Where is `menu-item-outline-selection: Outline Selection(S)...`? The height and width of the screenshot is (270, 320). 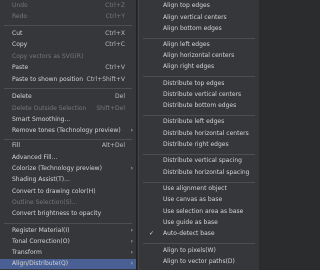 menu-item-outline-selection: Outline Selection(S)... is located at coordinates (68, 203).